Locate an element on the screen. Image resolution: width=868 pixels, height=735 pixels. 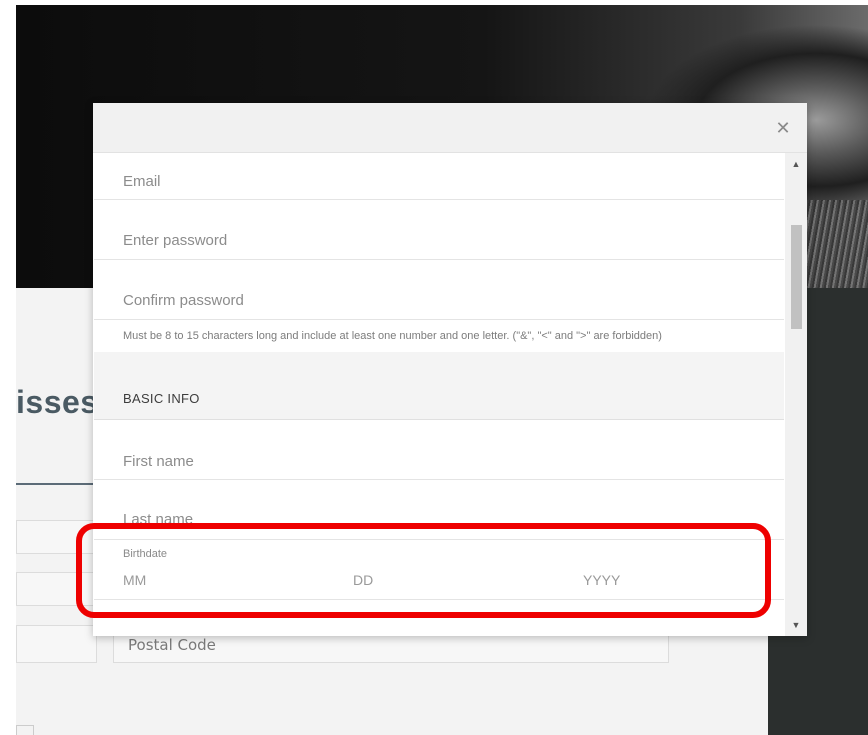
close-icon: ✕ is located at coordinates (783, 128).